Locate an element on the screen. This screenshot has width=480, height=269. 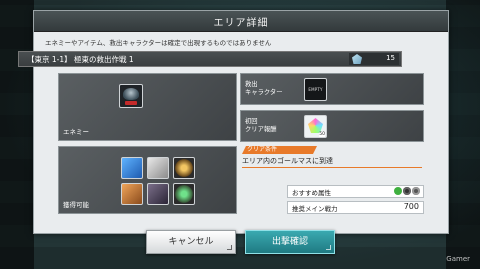
empty-slot-text: EMPTY is located at coordinates (315, 89).